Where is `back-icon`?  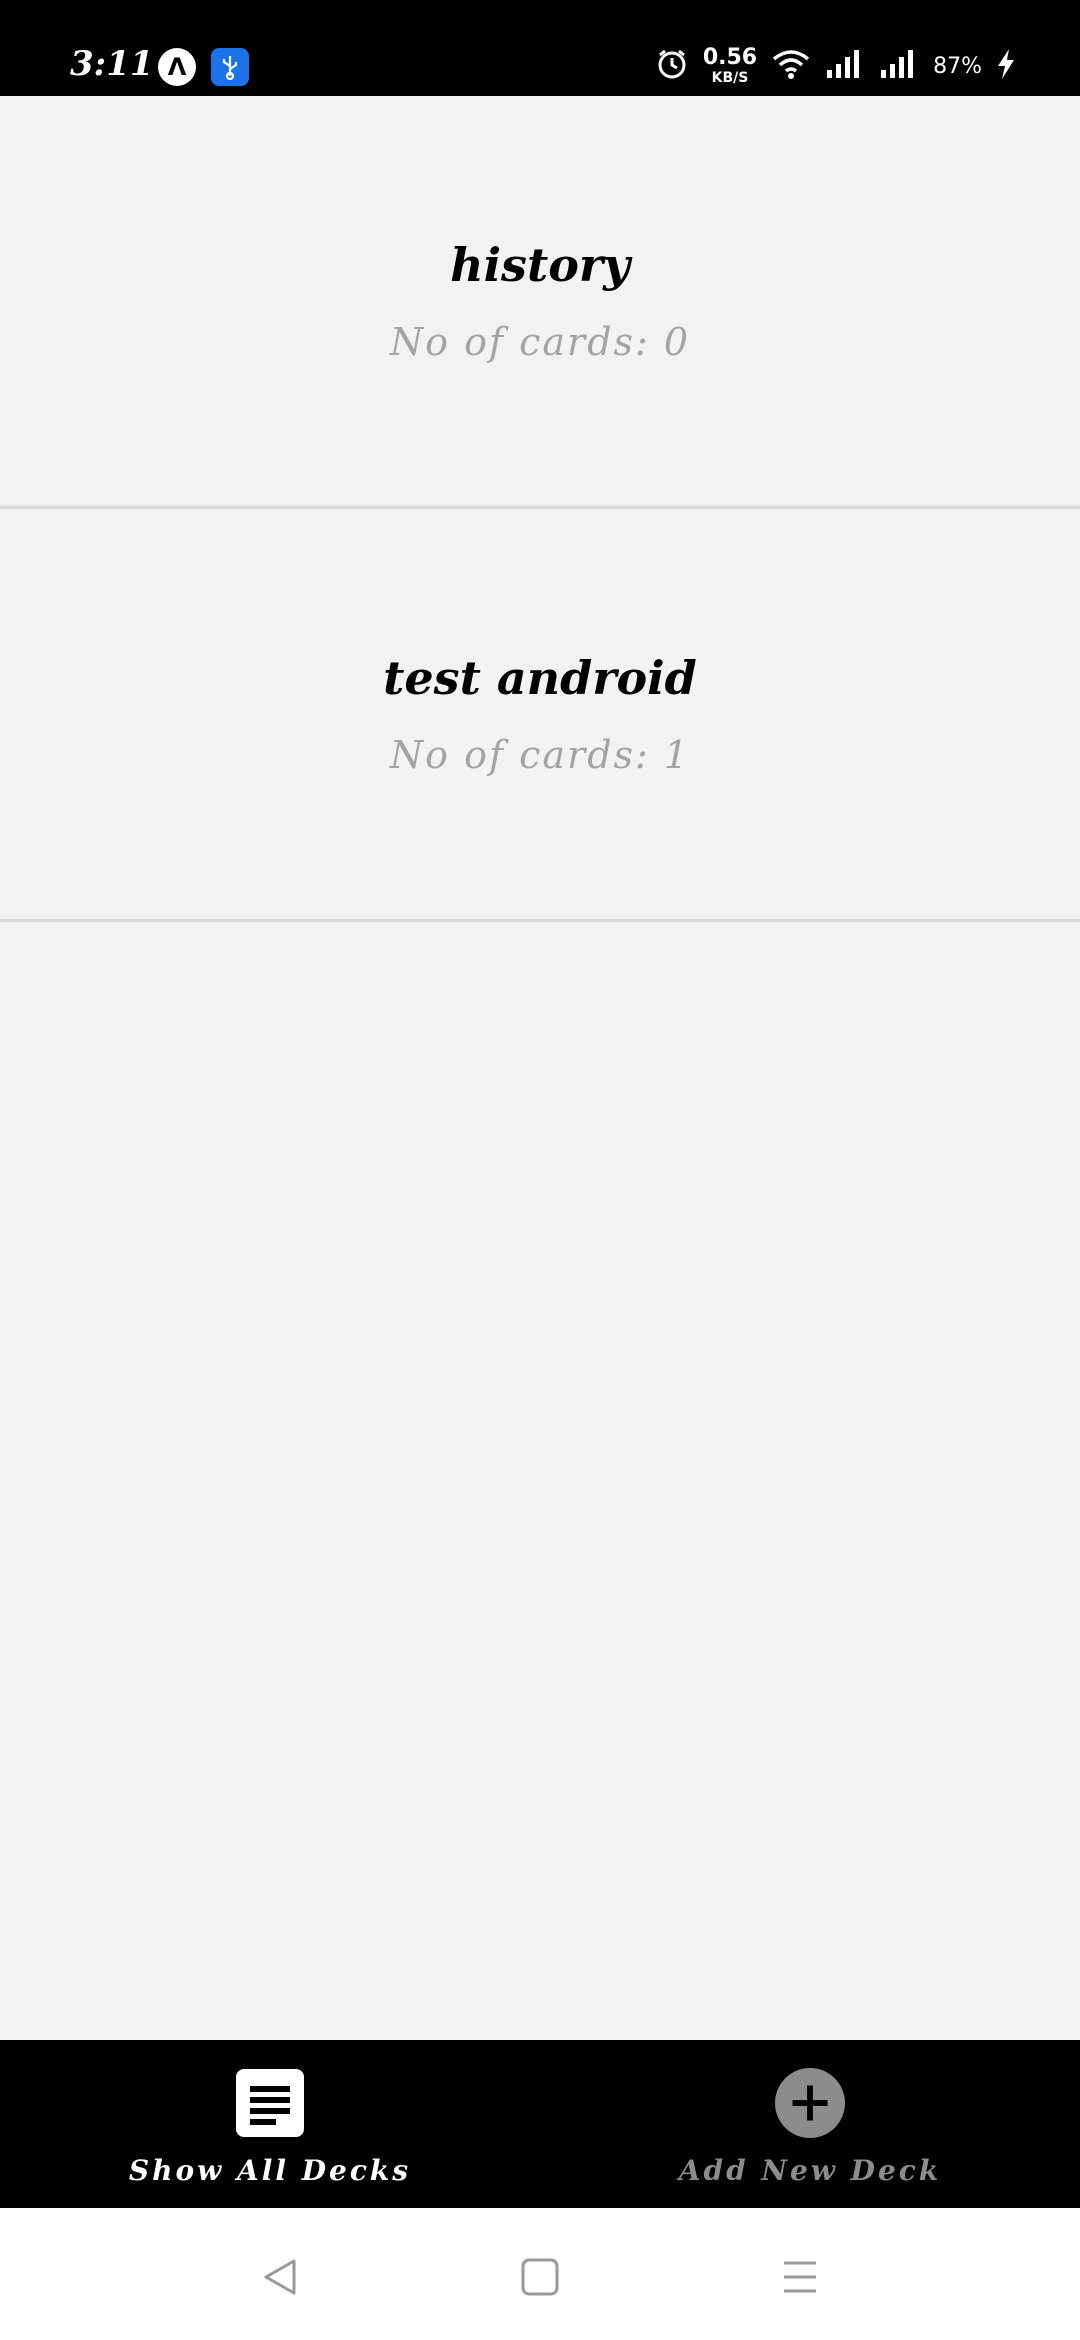
back-icon is located at coordinates (280, 2277).